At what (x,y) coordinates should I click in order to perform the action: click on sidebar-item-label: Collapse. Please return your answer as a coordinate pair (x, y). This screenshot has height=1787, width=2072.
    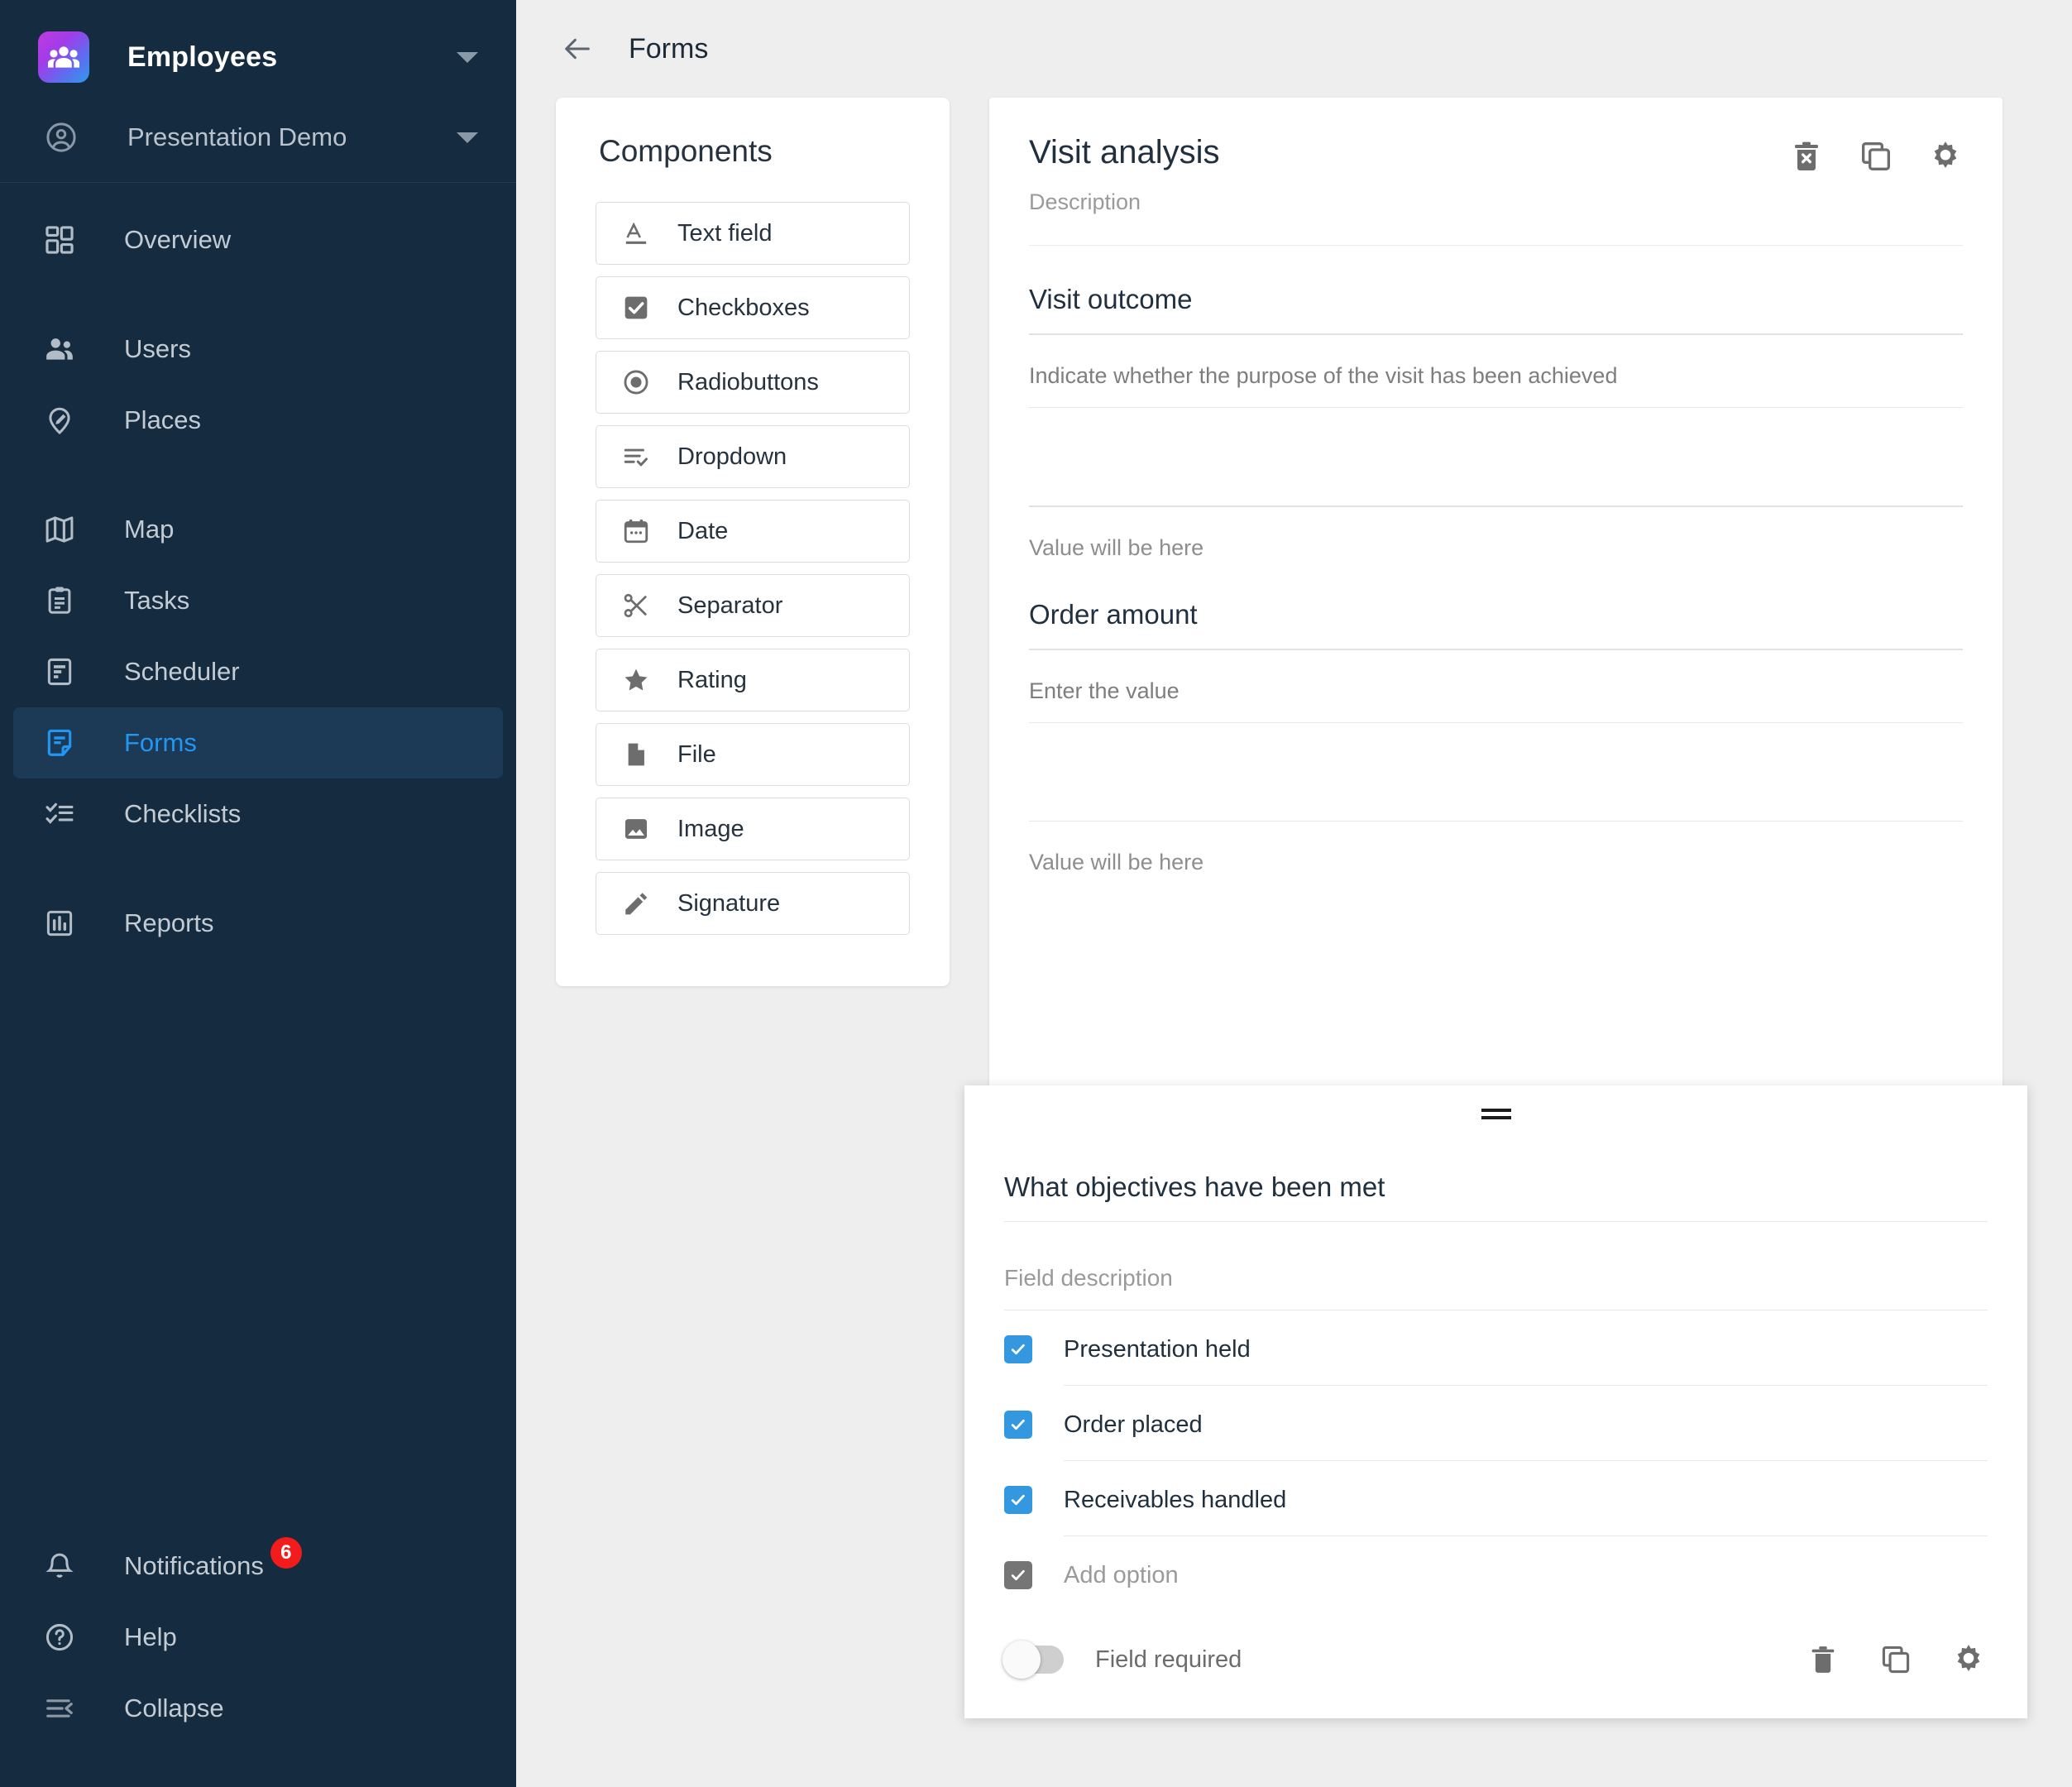
    Looking at the image, I should click on (174, 1708).